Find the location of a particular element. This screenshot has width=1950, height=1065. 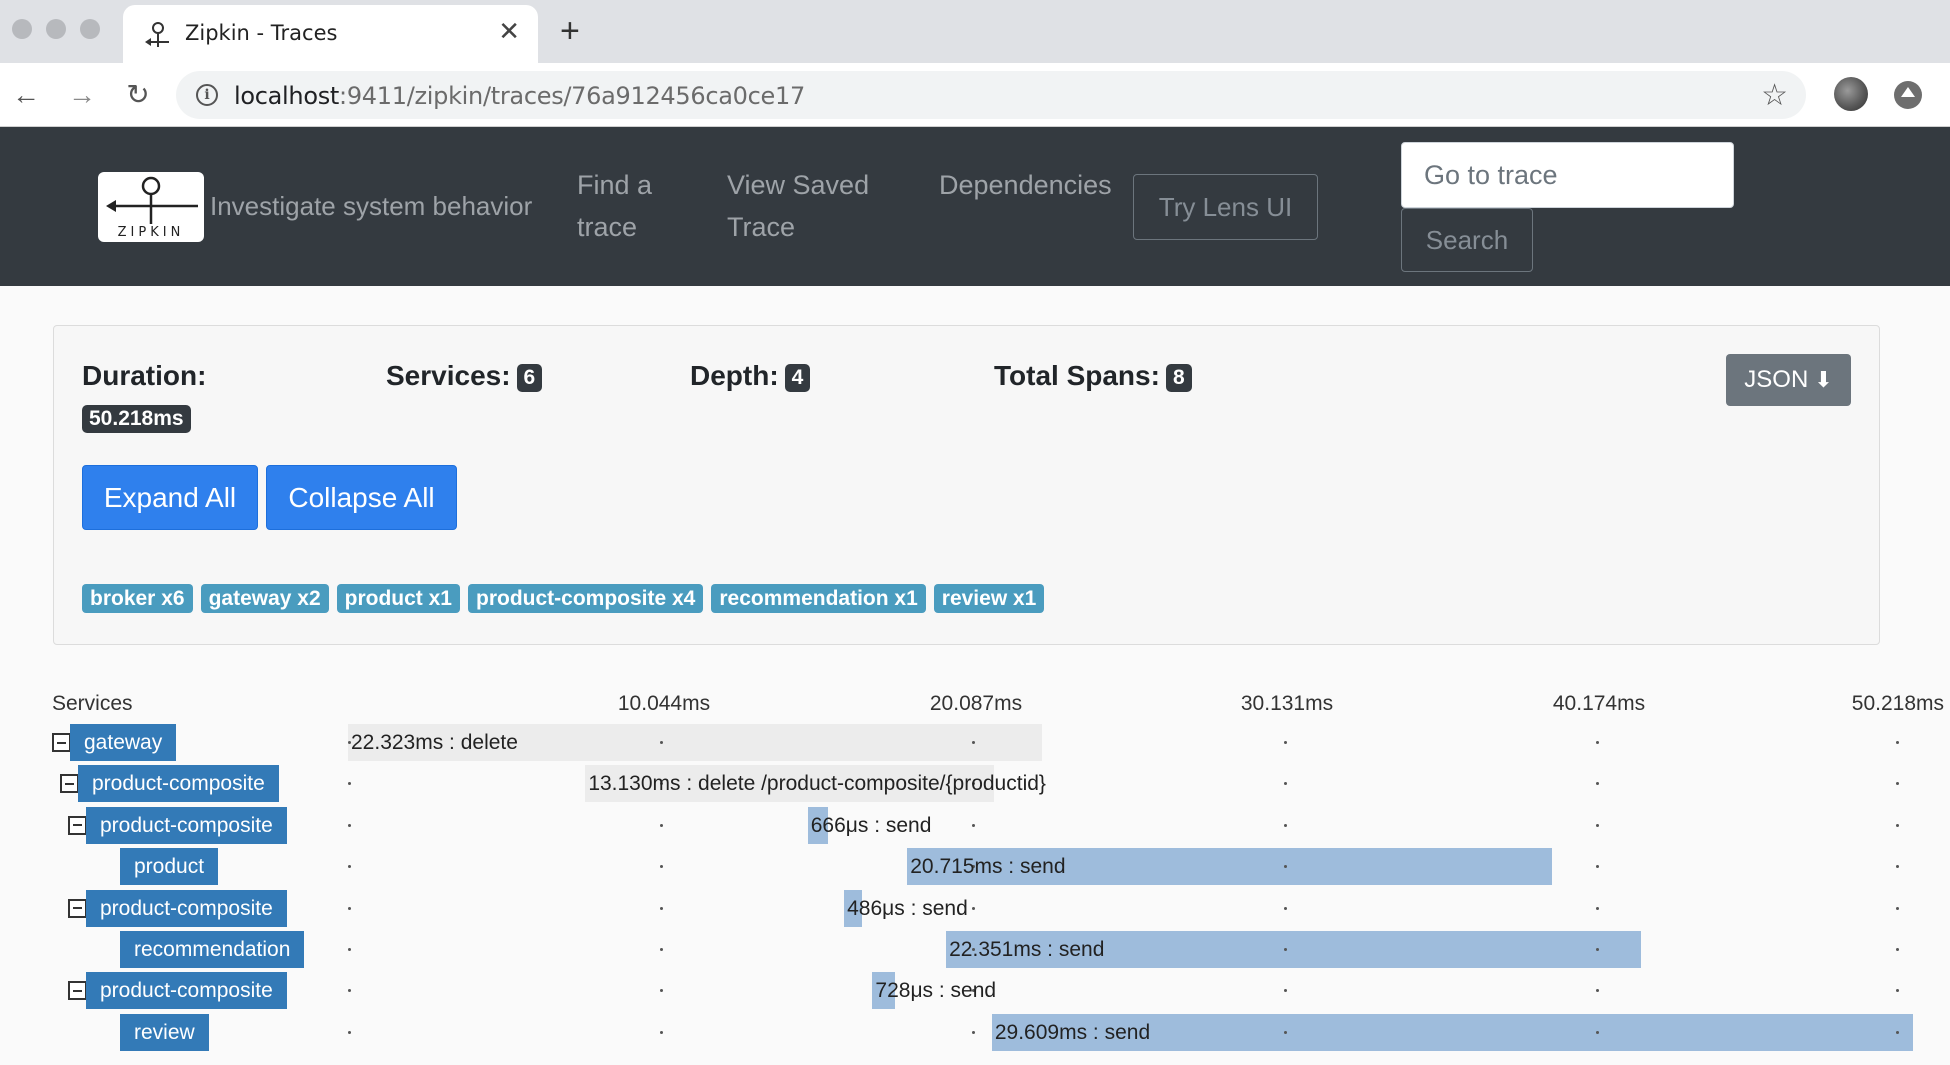

back-arrow-icon: ← is located at coordinates (26, 95).